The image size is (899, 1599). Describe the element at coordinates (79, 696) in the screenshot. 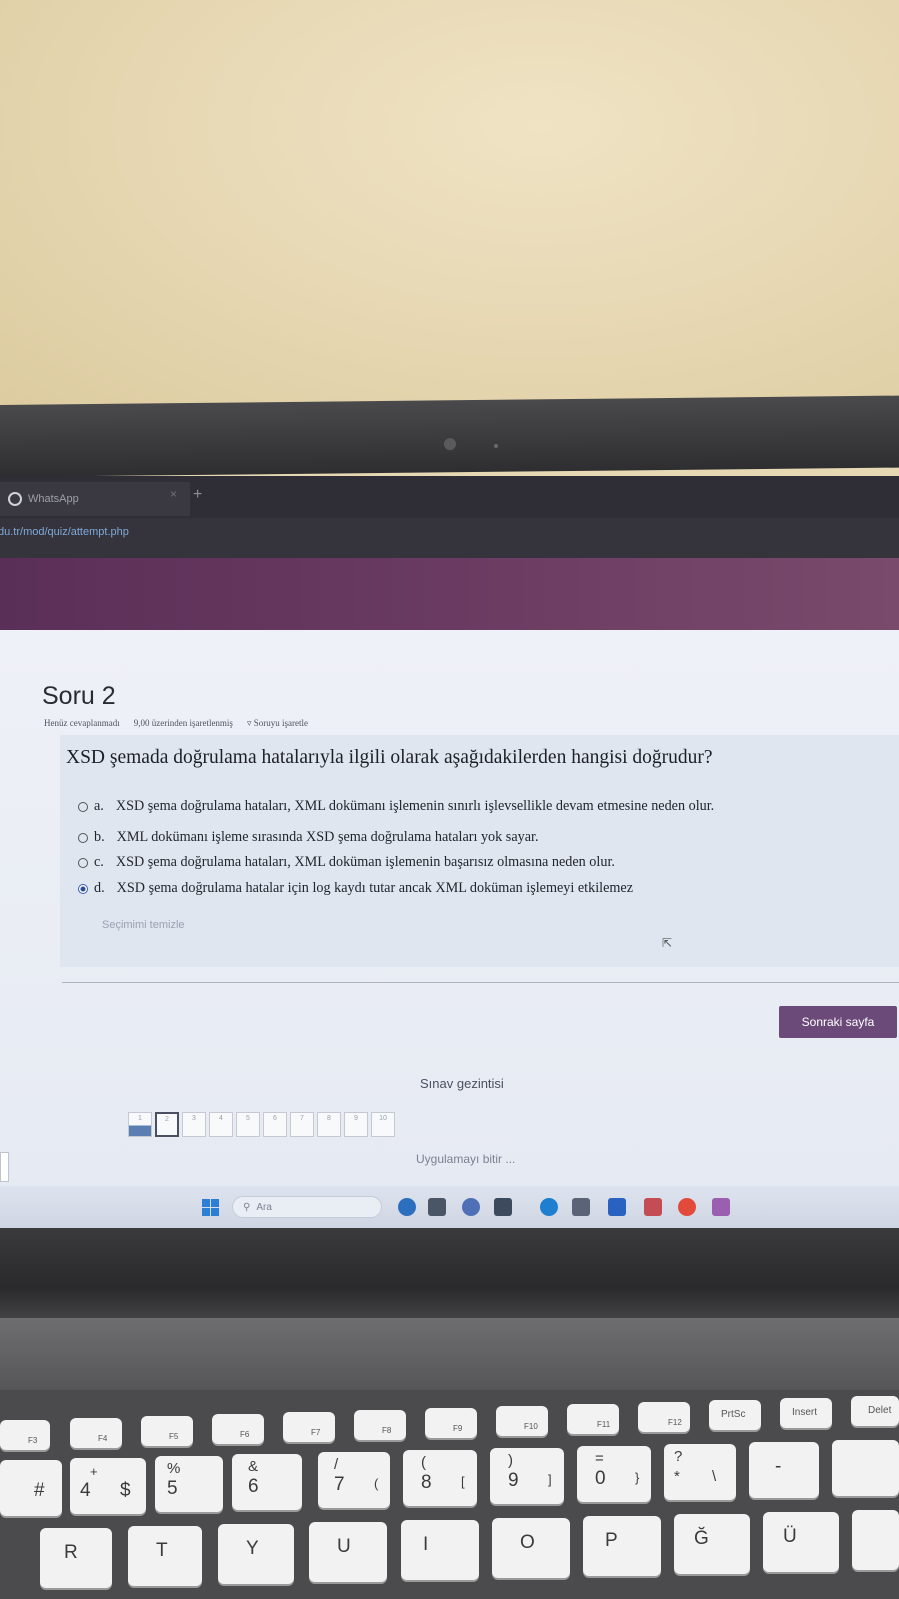

I see `question-number: Soru 2` at that location.